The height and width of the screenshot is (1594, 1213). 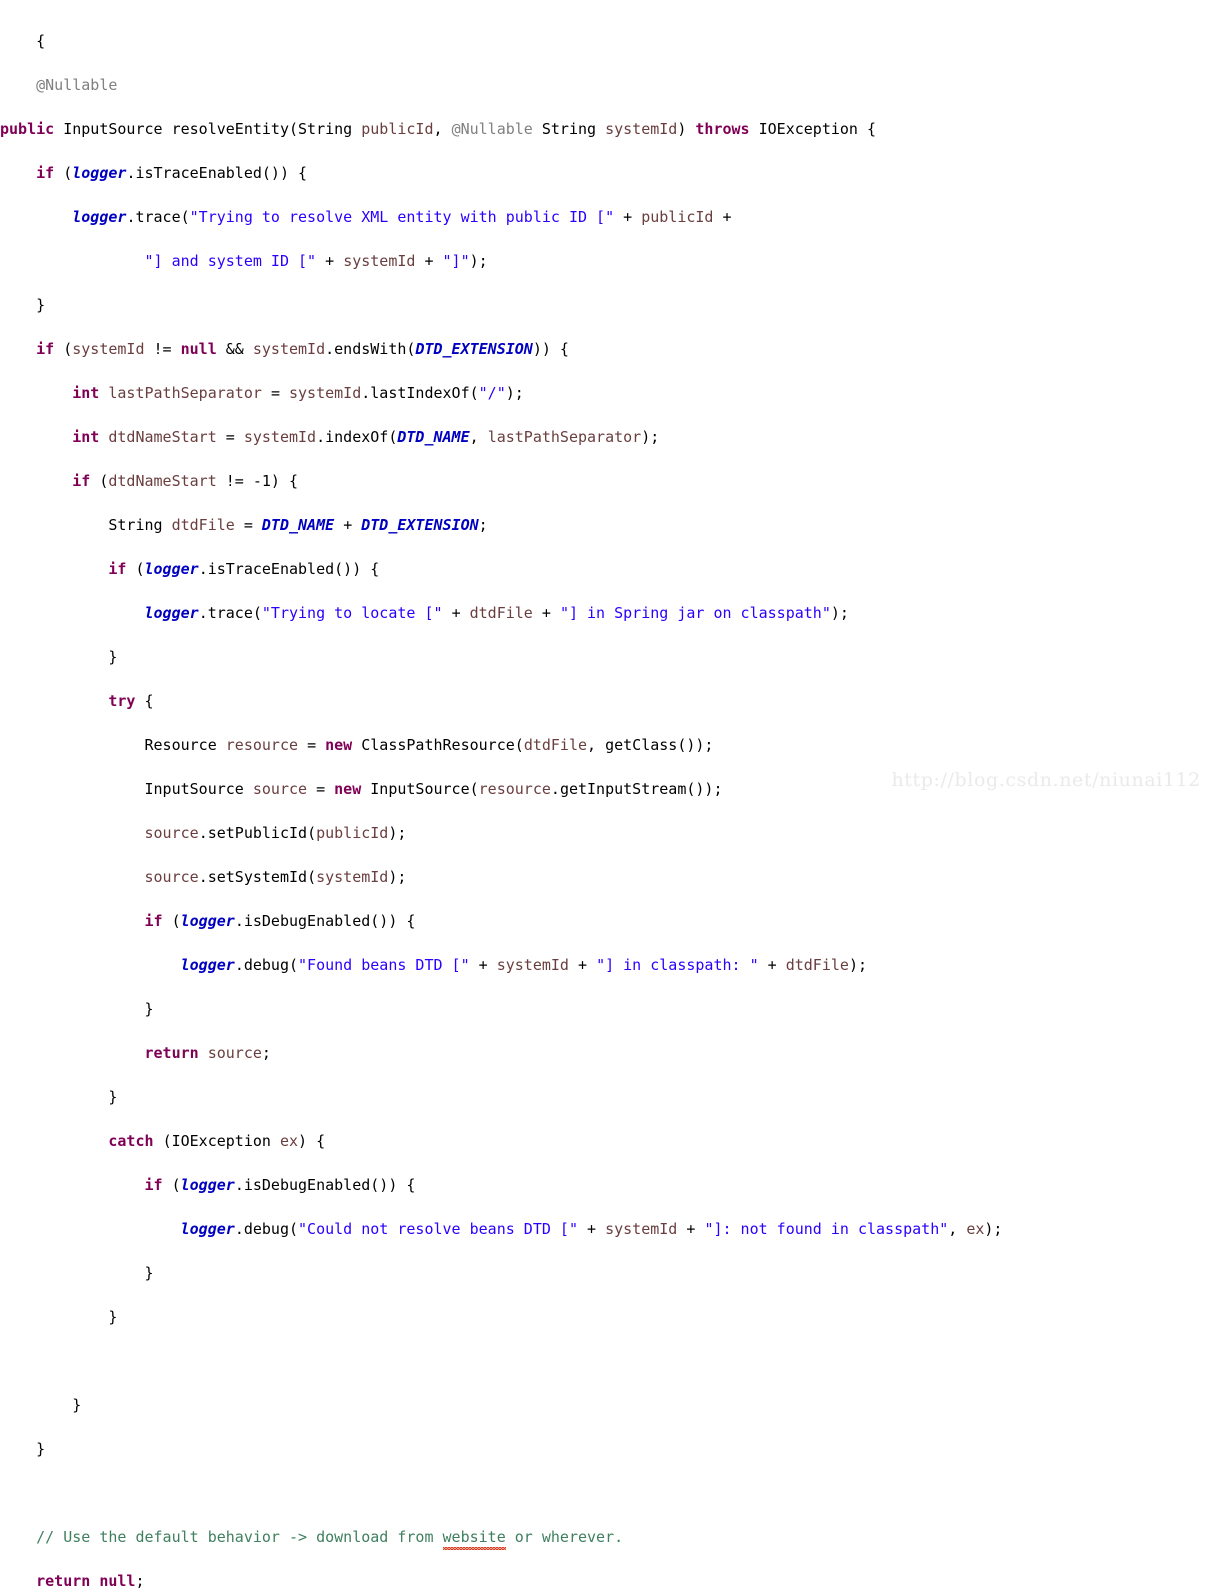 I want to click on code-line: try {, so click(x=131, y=701).